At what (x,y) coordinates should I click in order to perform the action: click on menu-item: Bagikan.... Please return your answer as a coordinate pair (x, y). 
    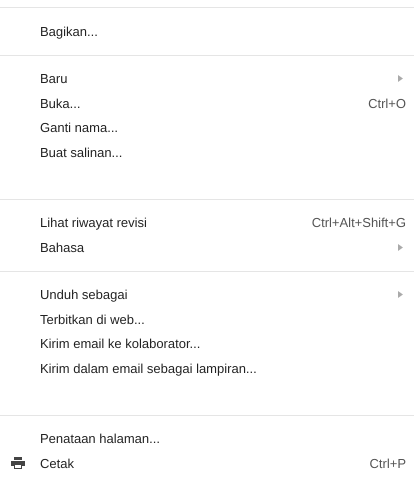
    Looking at the image, I should click on (207, 31).